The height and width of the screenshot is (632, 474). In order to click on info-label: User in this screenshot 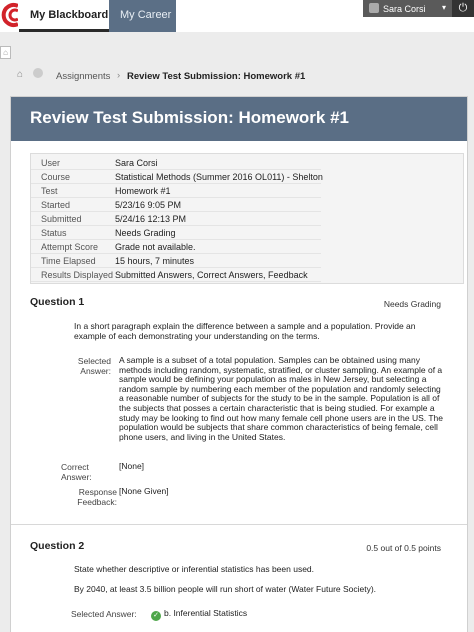, I will do `click(51, 163)`.